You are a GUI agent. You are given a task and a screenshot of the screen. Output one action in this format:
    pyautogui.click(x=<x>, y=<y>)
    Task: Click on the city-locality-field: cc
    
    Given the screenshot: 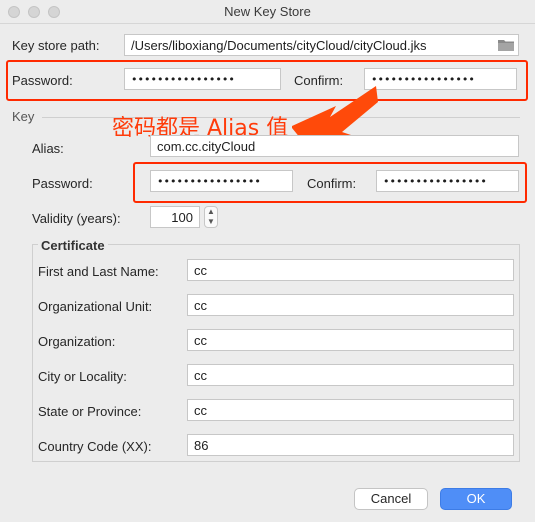 What is the action you would take?
    pyautogui.click(x=350, y=375)
    